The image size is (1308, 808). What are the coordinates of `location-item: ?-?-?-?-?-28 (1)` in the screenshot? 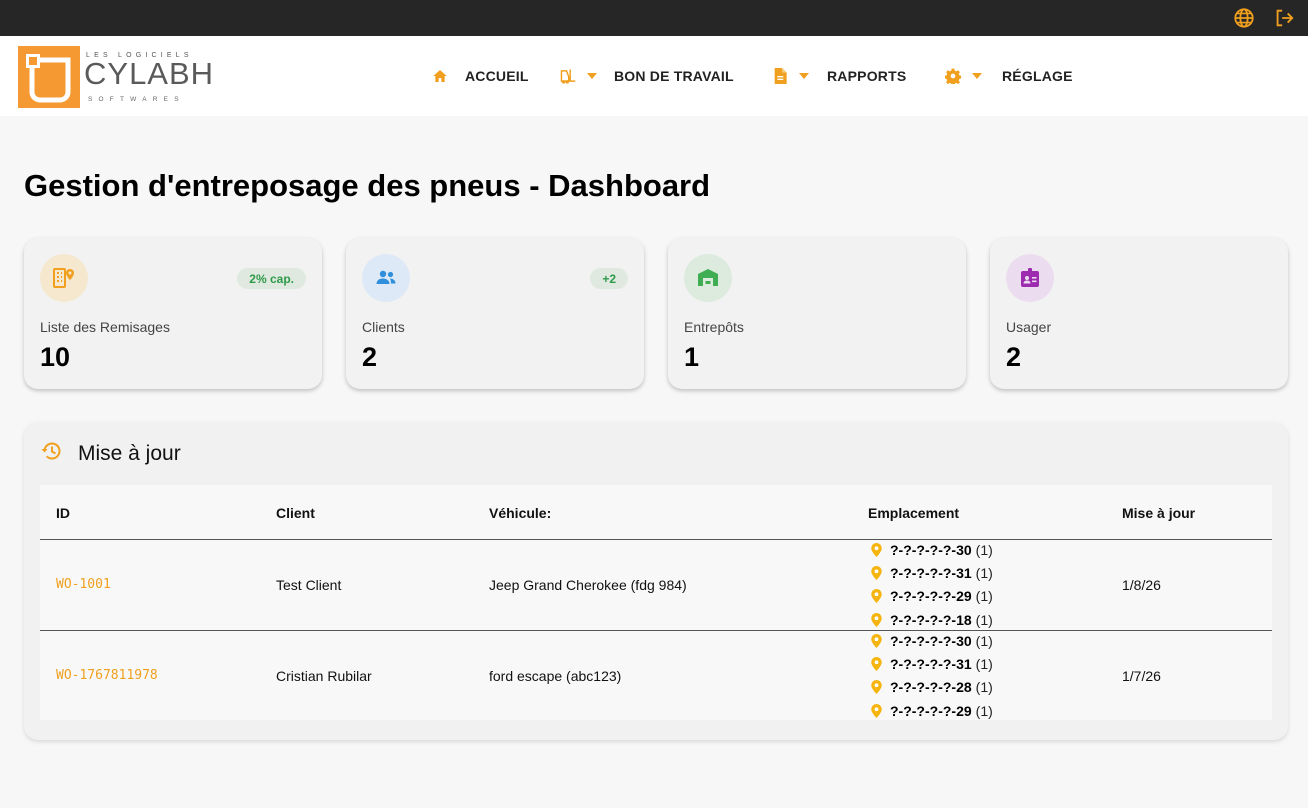 It's located at (931, 687).